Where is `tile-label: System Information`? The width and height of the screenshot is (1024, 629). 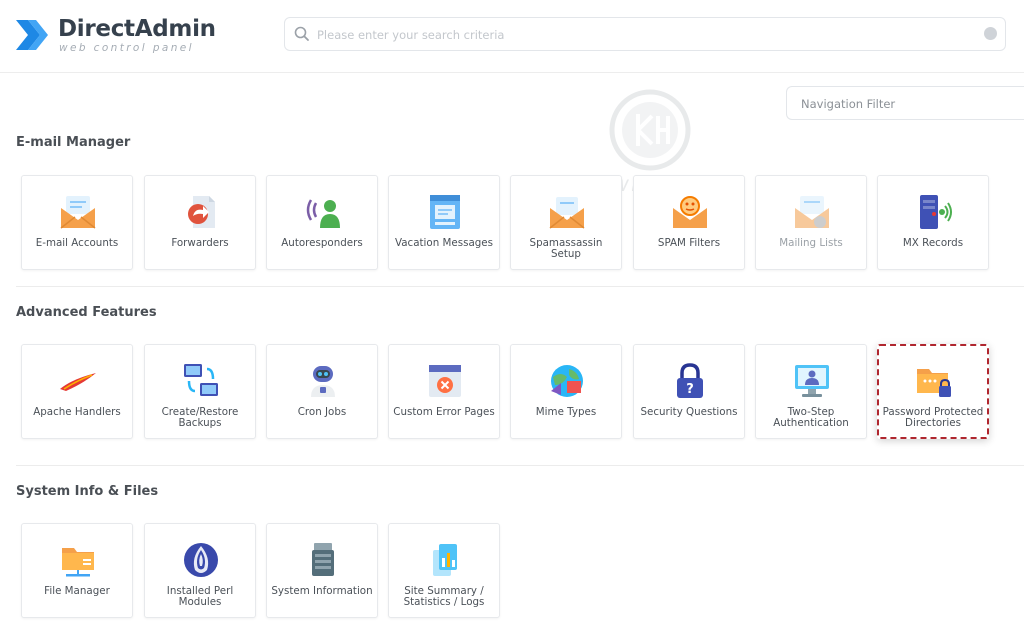 tile-label: System Information is located at coordinates (322, 591).